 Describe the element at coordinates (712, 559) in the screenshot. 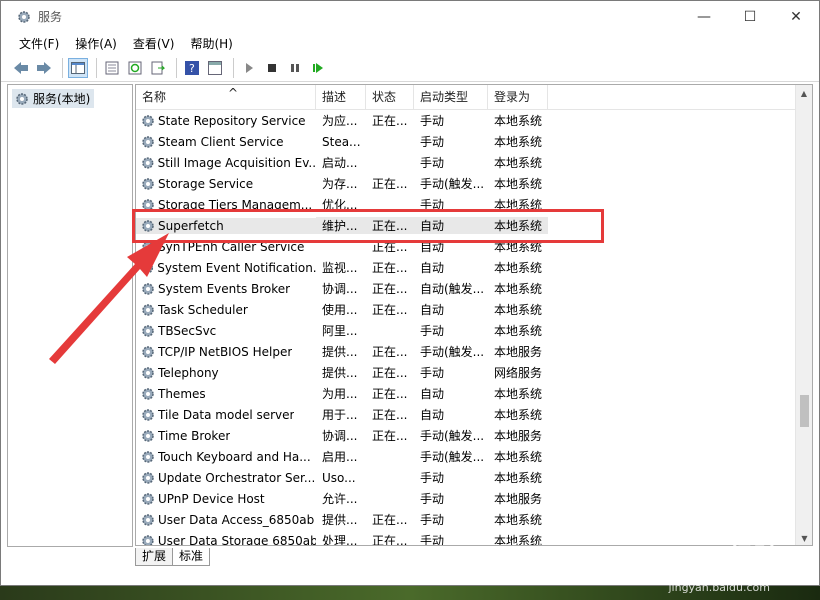

I see `watermark-logo: Baidu经验` at that location.